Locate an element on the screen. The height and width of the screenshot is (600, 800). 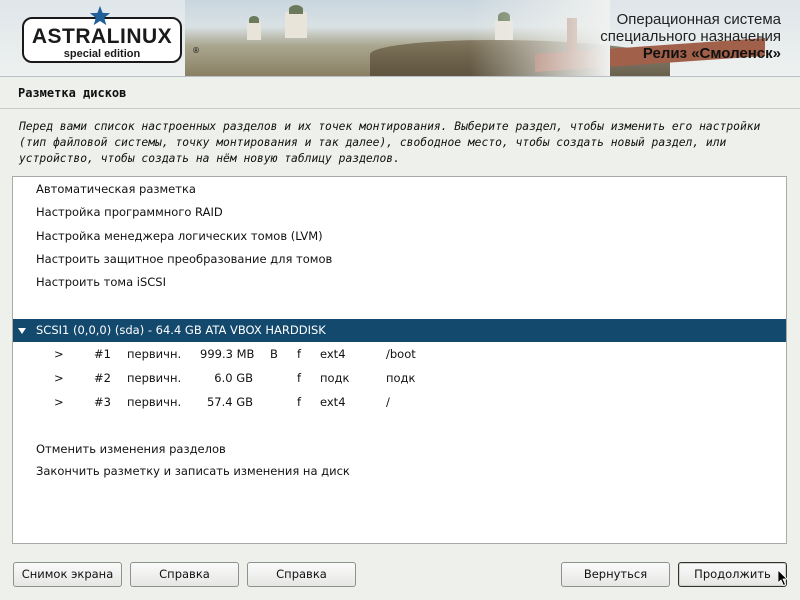
partition-size: 999.3 MB is located at coordinates (227, 354).